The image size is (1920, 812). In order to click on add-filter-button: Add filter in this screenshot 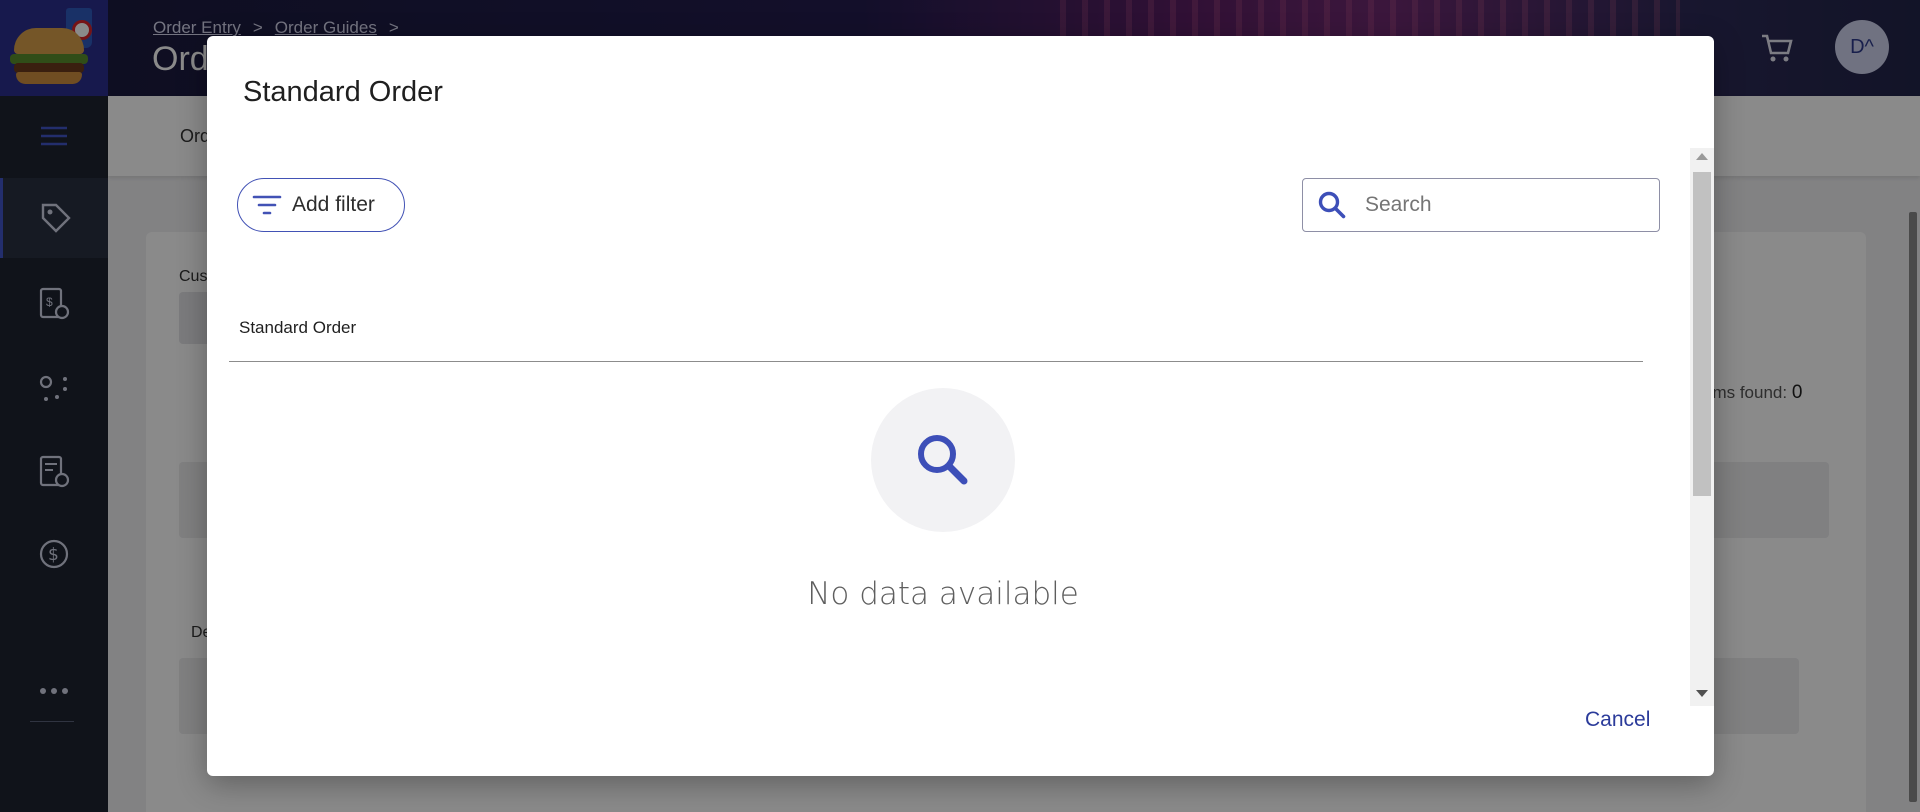, I will do `click(321, 205)`.